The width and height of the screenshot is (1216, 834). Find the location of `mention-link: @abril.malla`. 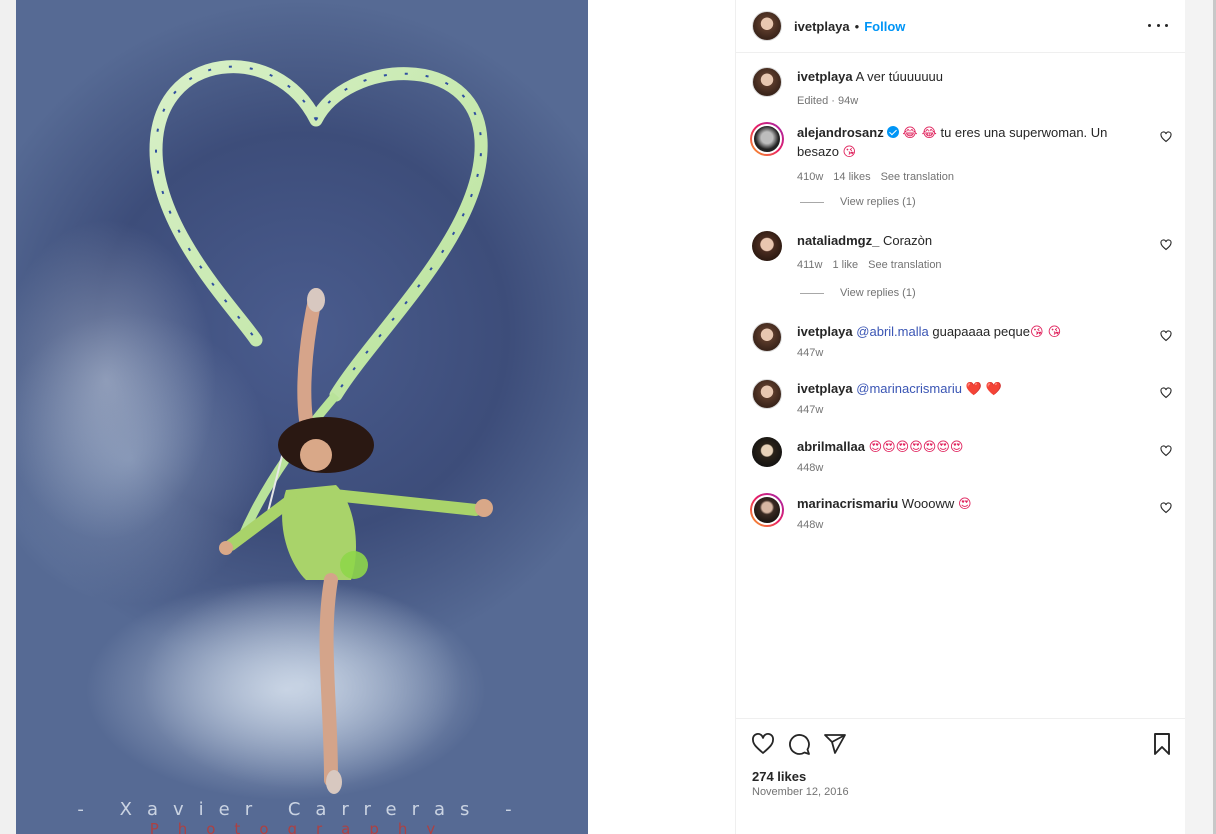

mention-link: @abril.malla is located at coordinates (892, 331).